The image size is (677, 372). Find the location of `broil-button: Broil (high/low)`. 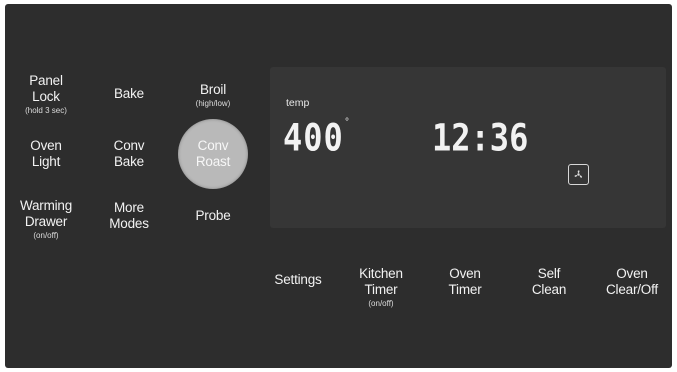

broil-button: Broil (high/low) is located at coordinates (213, 95).